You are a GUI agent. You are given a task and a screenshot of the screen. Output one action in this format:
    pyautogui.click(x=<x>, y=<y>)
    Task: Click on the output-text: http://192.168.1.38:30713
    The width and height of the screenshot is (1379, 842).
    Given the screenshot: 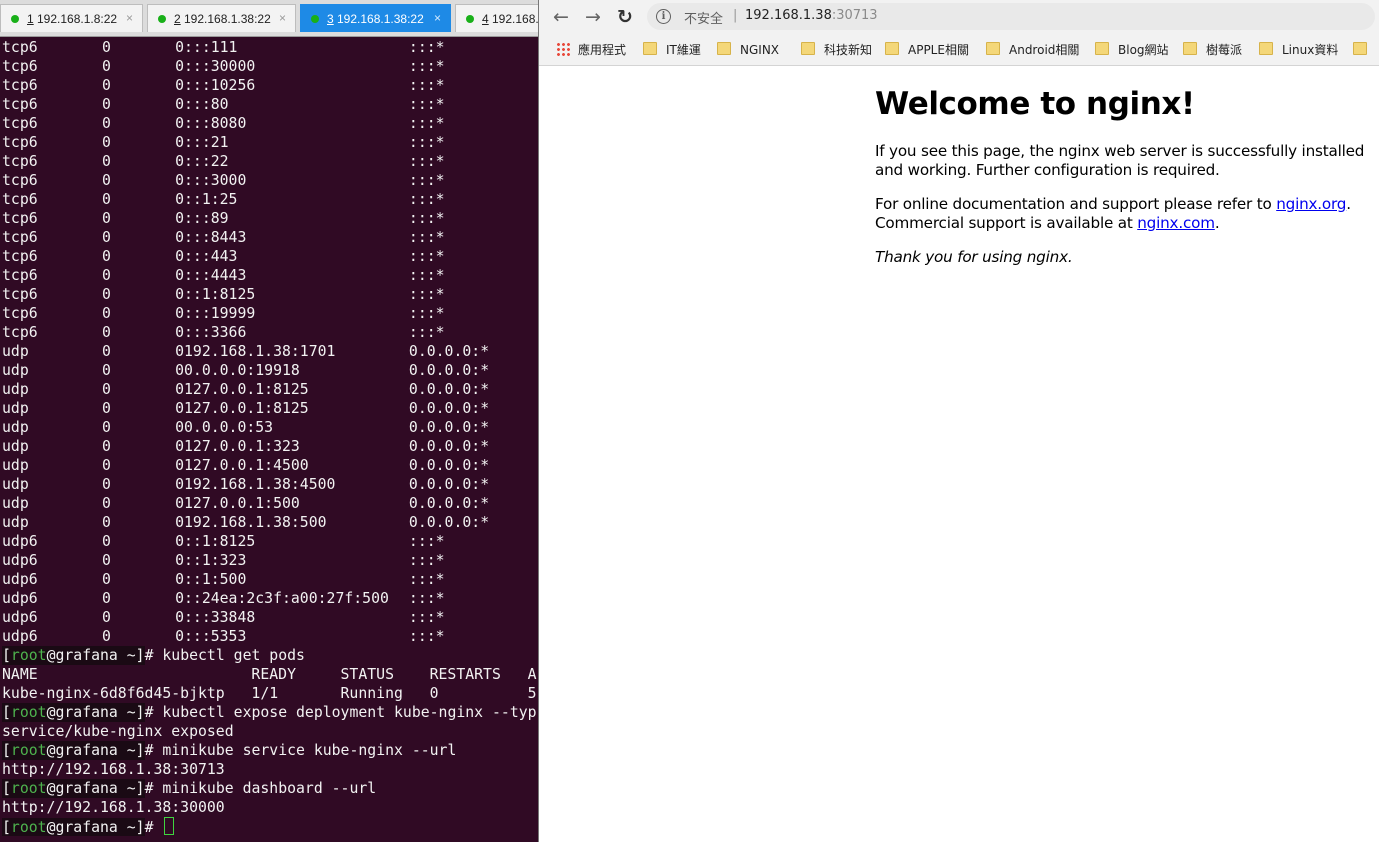 What is the action you would take?
    pyautogui.click(x=113, y=769)
    